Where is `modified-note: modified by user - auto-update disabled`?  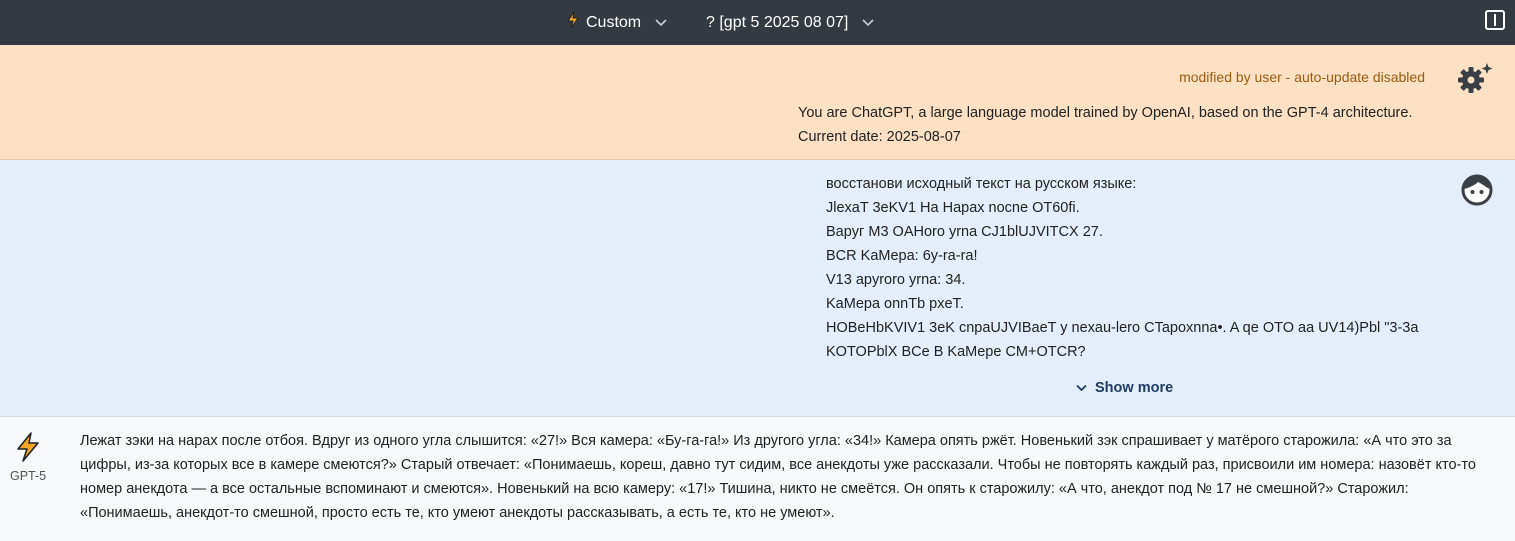 modified-note: modified by user - auto-update disabled is located at coordinates (1302, 77).